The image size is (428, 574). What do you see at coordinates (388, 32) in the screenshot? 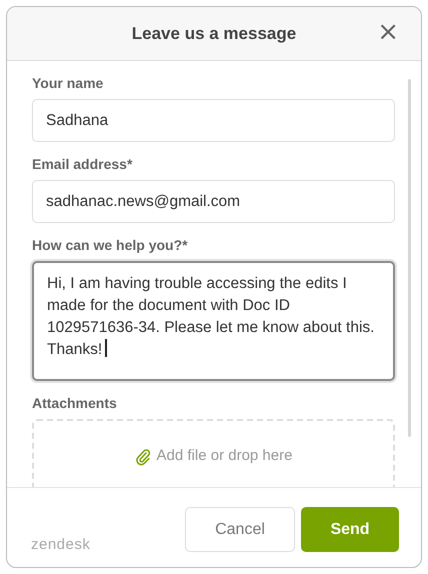
I see `close-button: ×` at bounding box center [388, 32].